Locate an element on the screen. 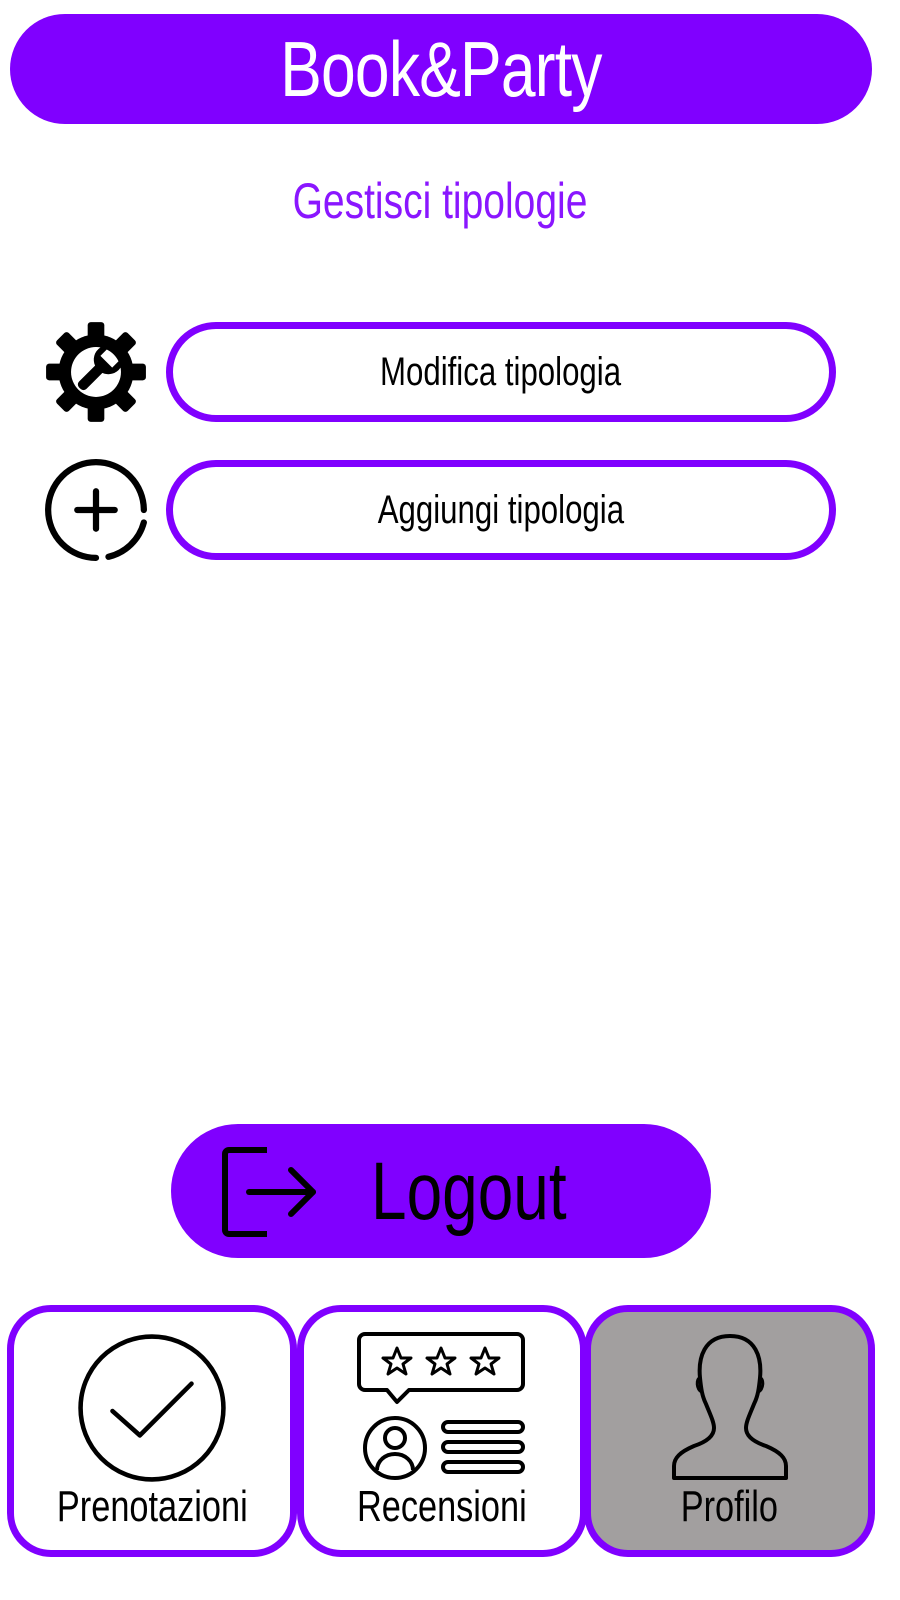  app-title: Book&Party is located at coordinates (441, 68).